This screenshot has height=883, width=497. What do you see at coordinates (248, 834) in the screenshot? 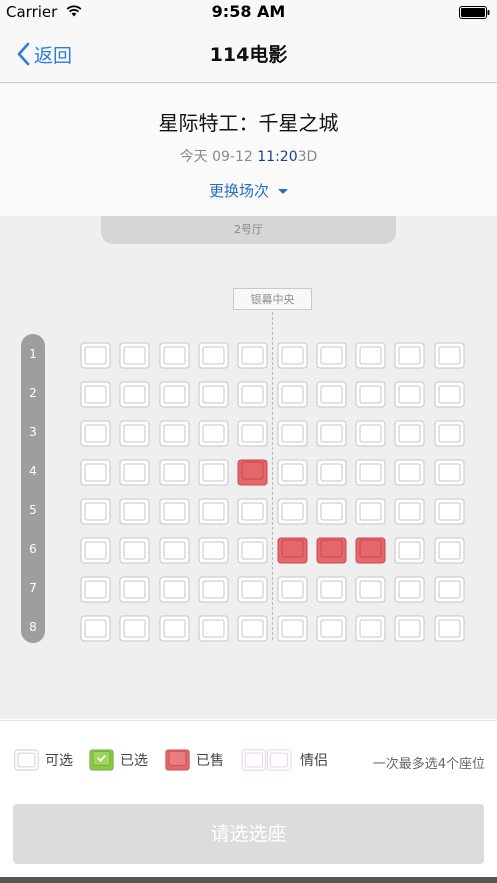
I see `select-seat-button: 请选选座` at bounding box center [248, 834].